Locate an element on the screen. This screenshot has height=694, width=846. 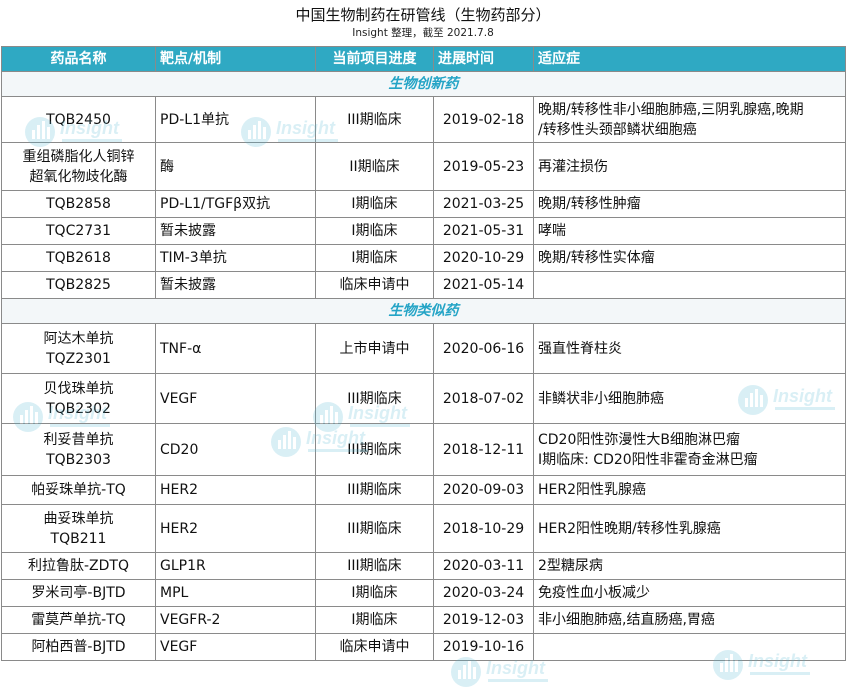
indication-cell-line: 非小细胞肺癌,结直肠癌,胃癌 is located at coordinates (626, 620).